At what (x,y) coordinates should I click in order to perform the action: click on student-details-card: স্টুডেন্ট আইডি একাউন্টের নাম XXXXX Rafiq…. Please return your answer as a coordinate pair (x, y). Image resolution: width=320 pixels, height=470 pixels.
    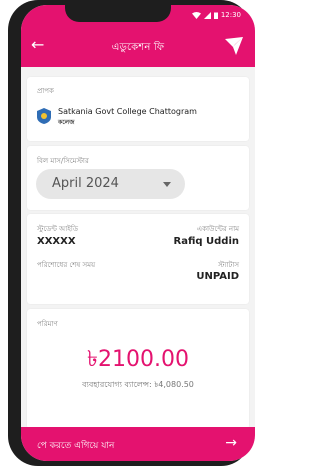
    Looking at the image, I should click on (138, 259).